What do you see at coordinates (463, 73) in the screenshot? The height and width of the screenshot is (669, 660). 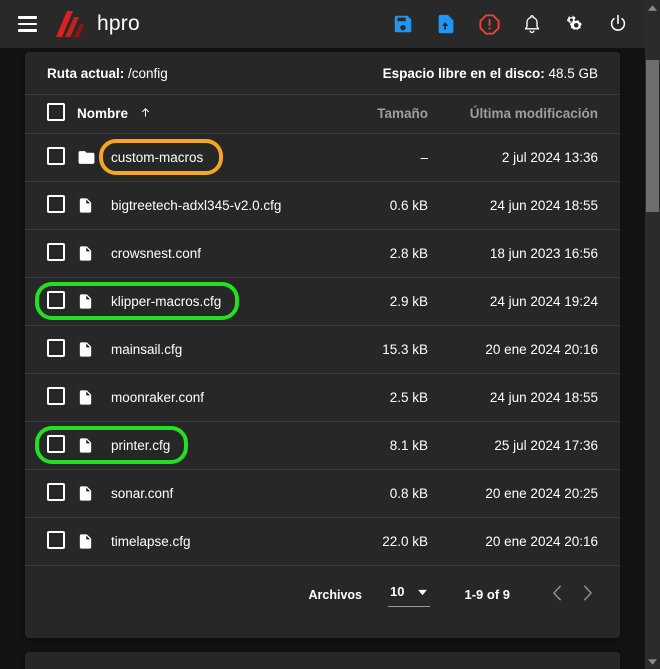 I see `free-space-label: Espacio libre en el disco:` at bounding box center [463, 73].